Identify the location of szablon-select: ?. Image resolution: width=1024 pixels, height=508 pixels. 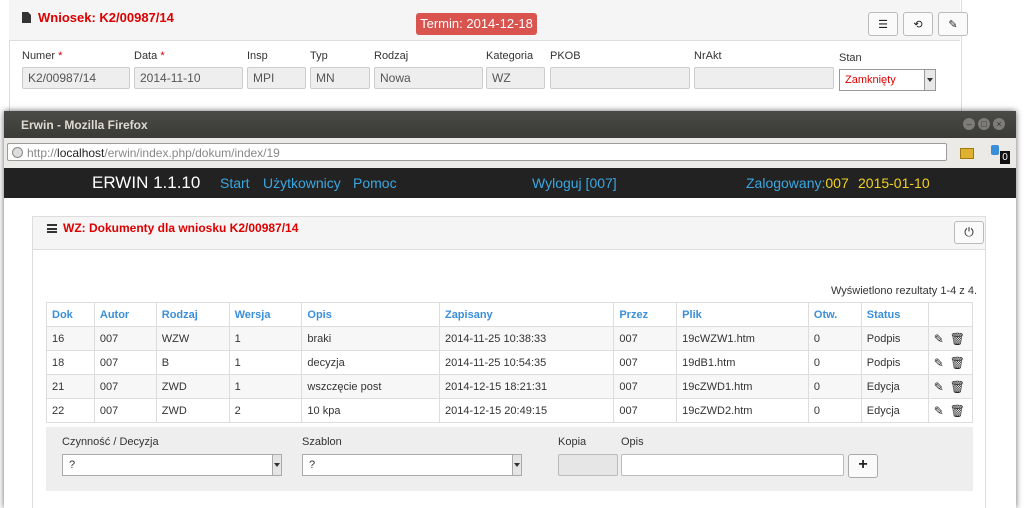
(412, 465).